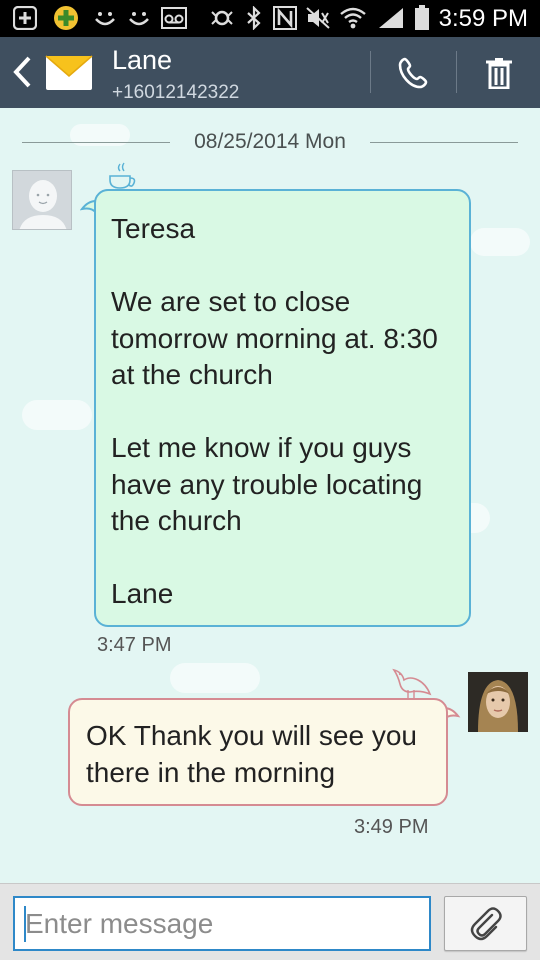 The image size is (540, 960). Describe the element at coordinates (391, 827) in the screenshot. I see `outgoing-message-time: 3:49 PM` at that location.